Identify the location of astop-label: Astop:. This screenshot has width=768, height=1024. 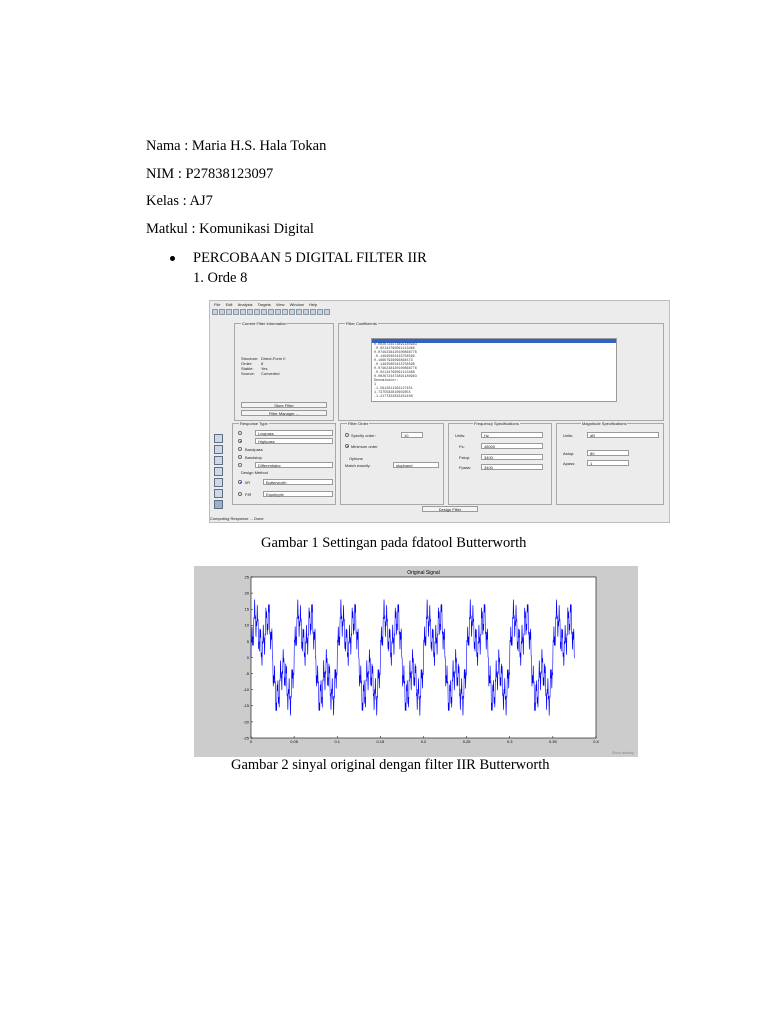
(569, 453).